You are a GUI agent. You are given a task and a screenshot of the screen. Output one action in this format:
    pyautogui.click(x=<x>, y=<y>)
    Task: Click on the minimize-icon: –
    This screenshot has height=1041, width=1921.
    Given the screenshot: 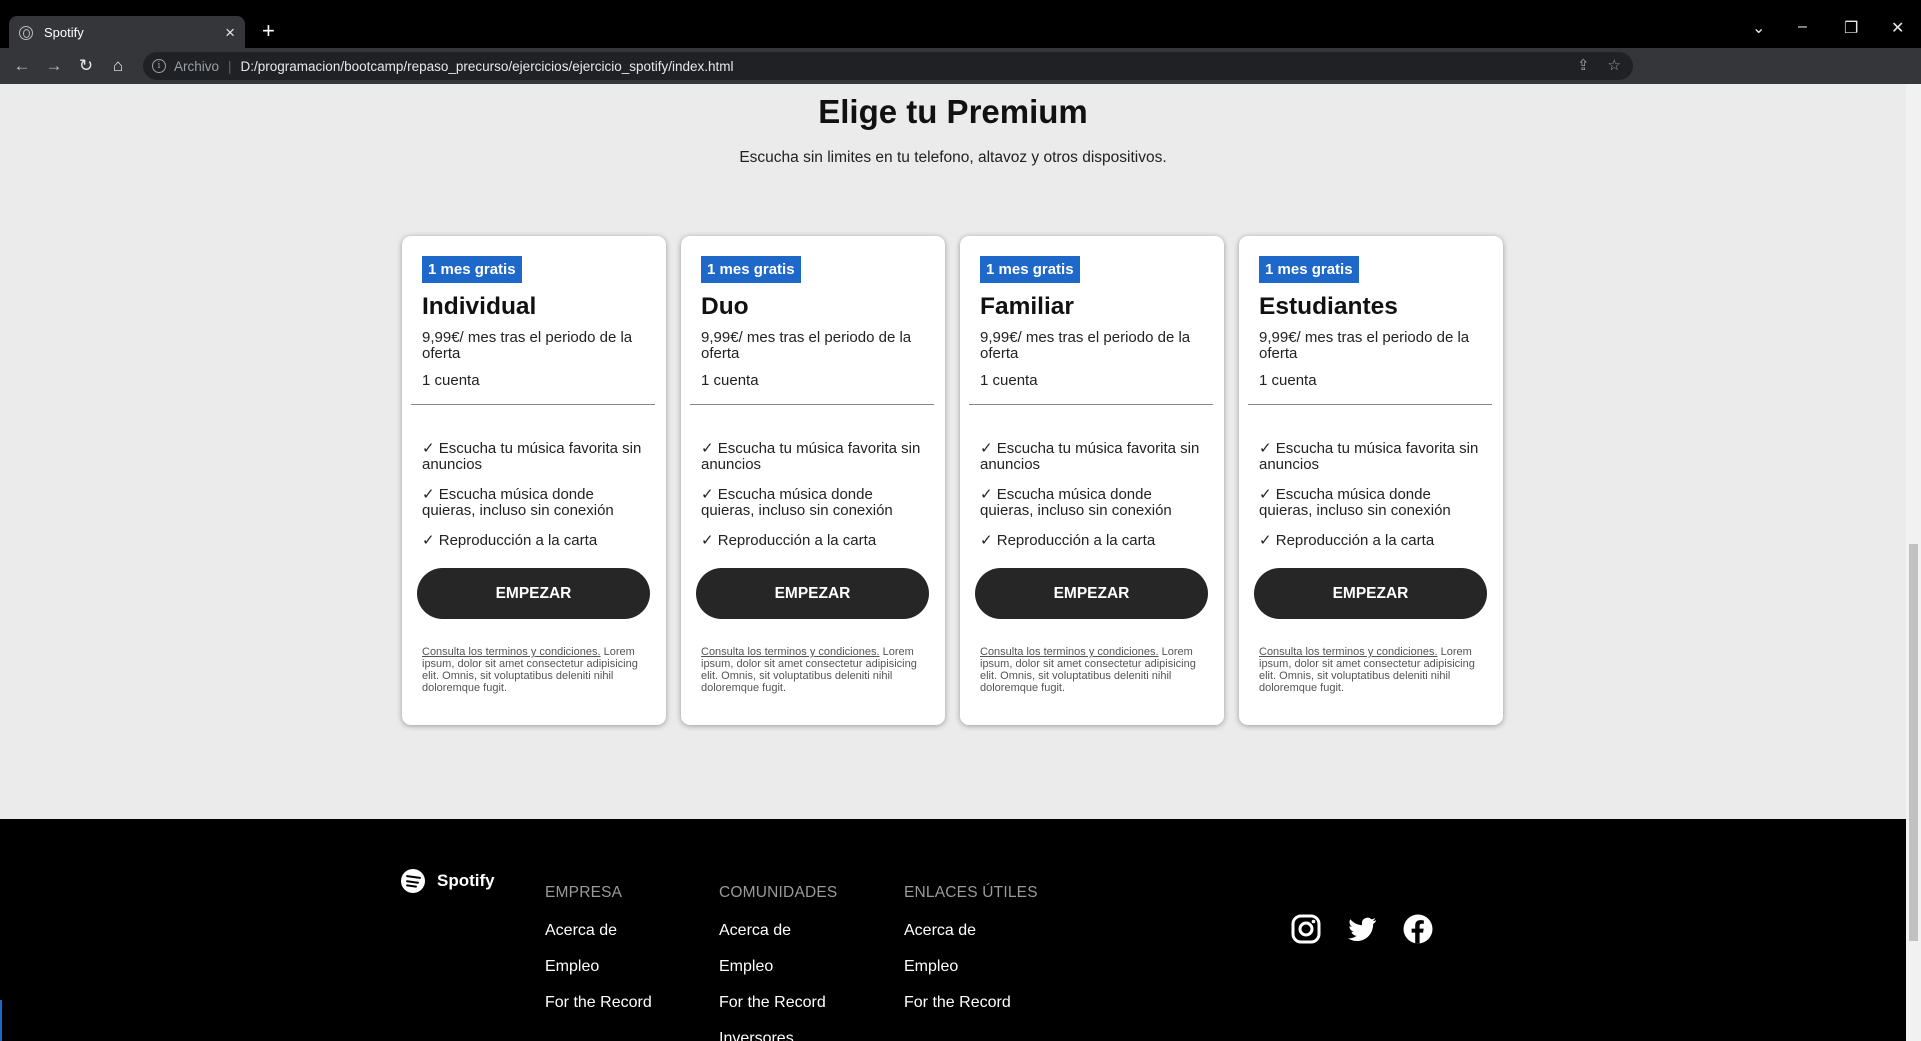 What is the action you would take?
    pyautogui.click(x=1802, y=27)
    